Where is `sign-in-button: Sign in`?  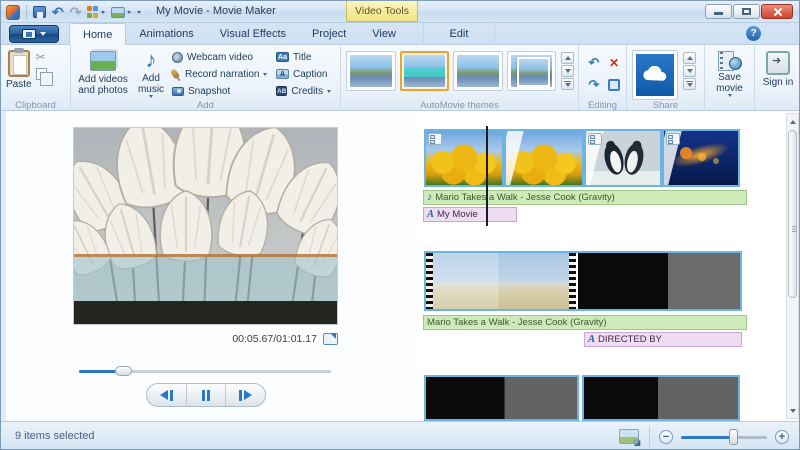 sign-in-button: Sign in is located at coordinates (778, 73).